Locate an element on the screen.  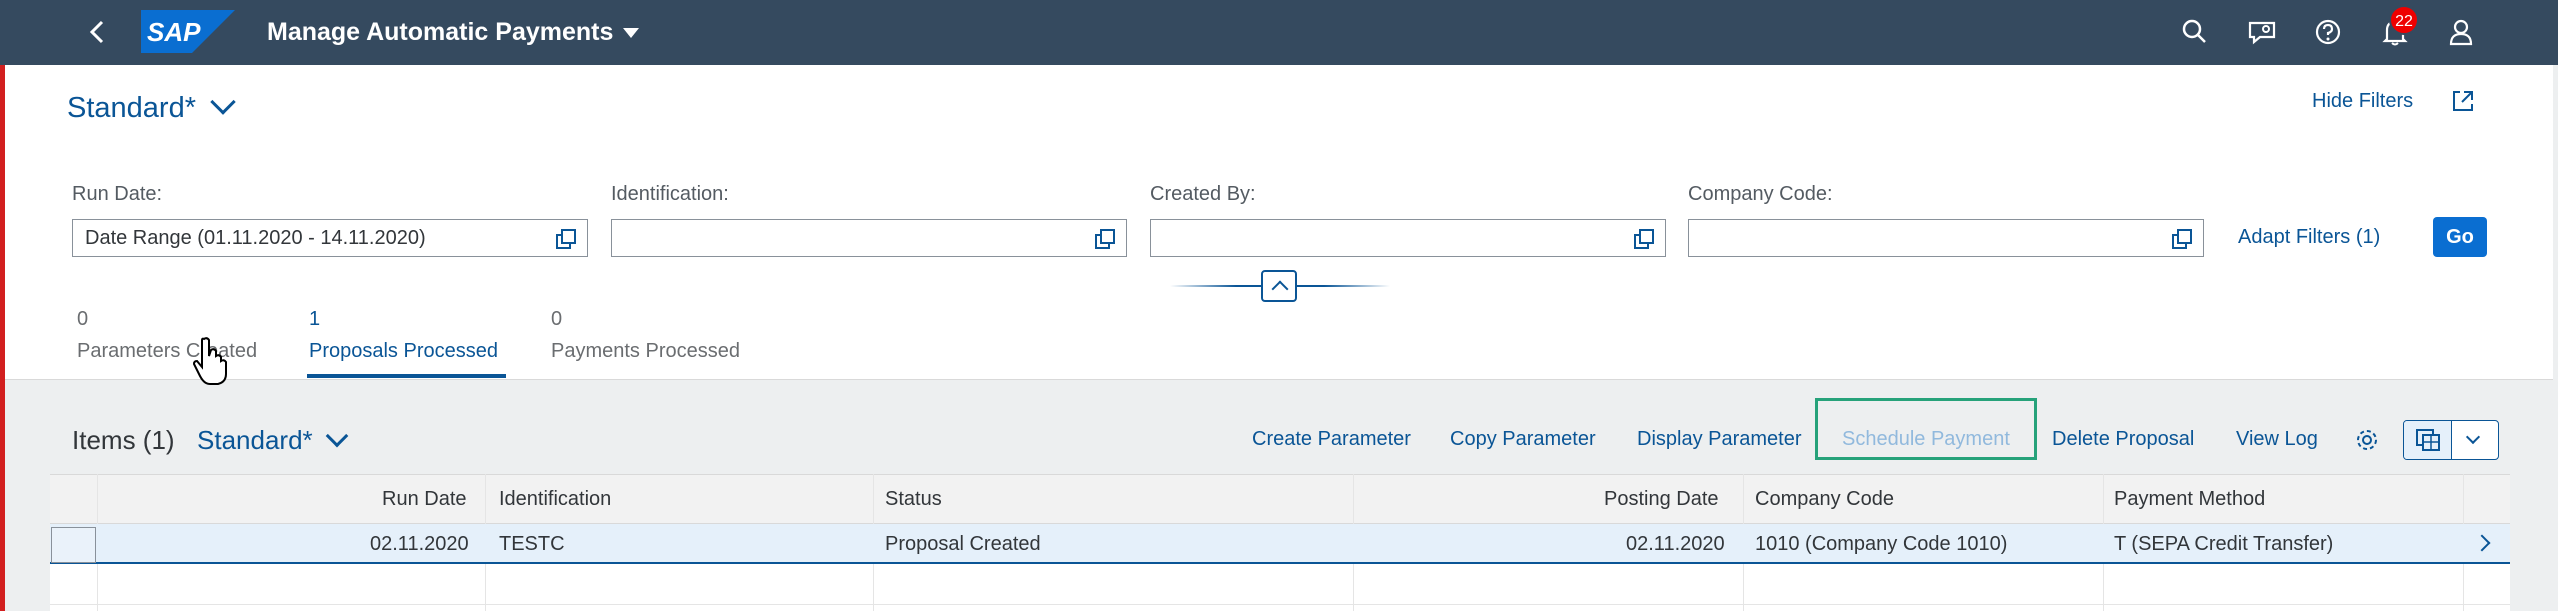
variant-management: Standard* is located at coordinates (151, 107).